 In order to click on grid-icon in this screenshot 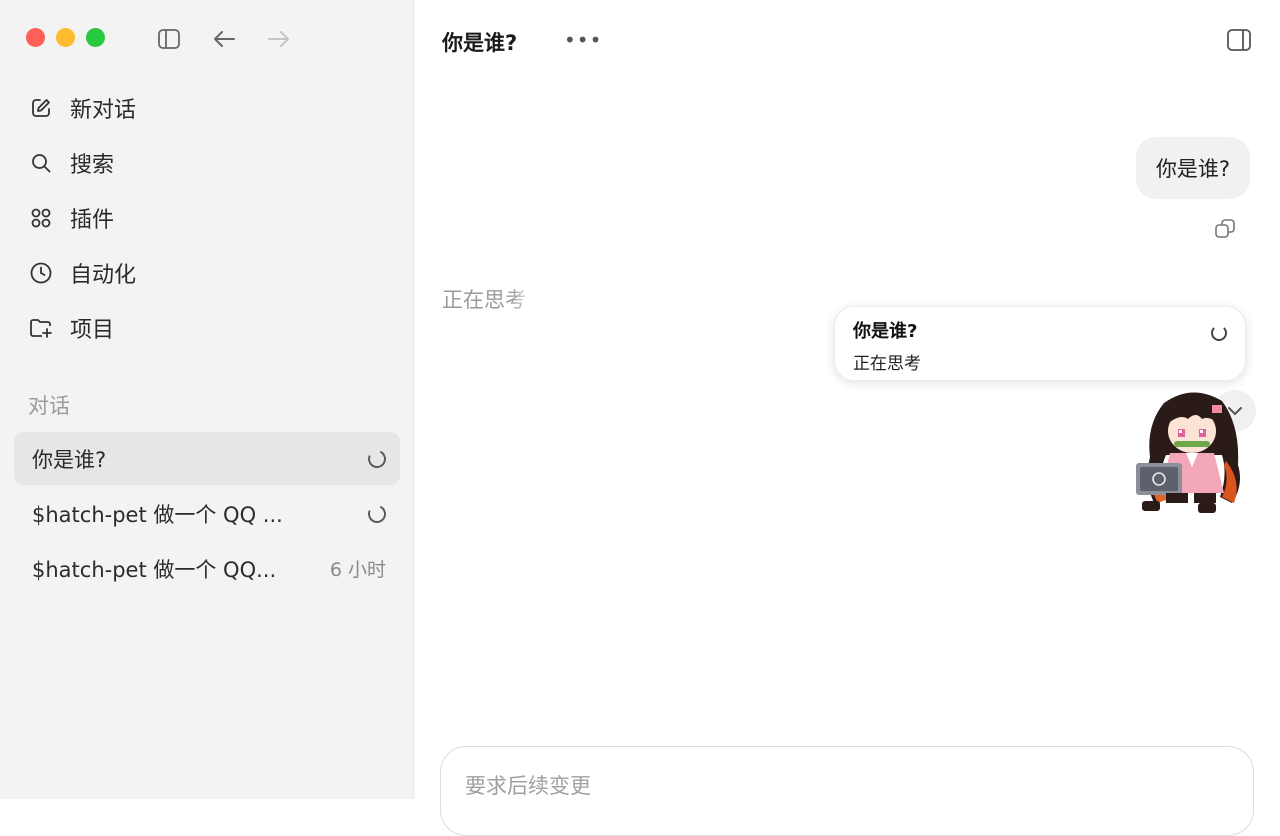, I will do `click(41, 218)`.